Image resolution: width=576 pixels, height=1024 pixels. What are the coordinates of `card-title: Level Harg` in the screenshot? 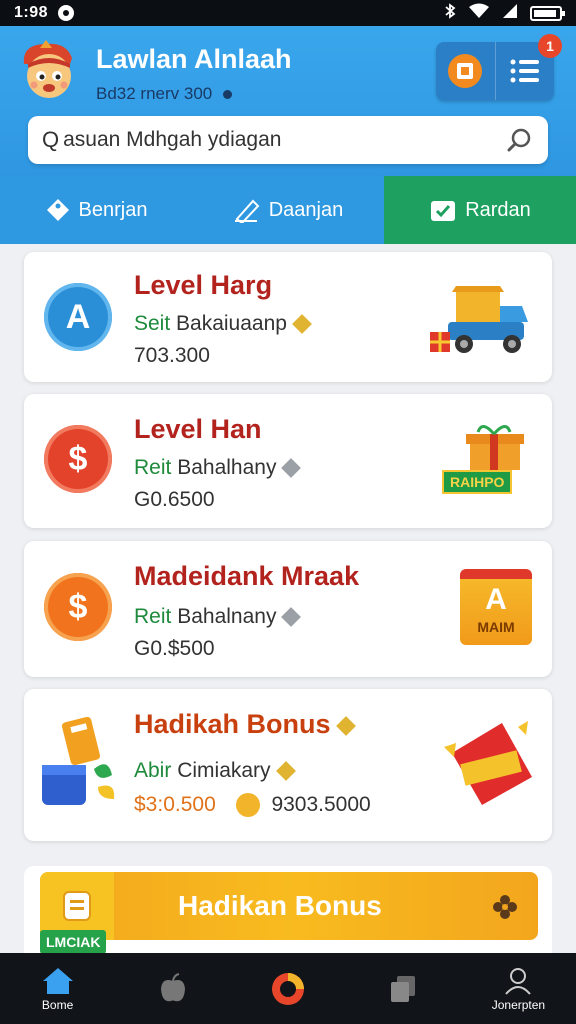 It's located at (203, 285).